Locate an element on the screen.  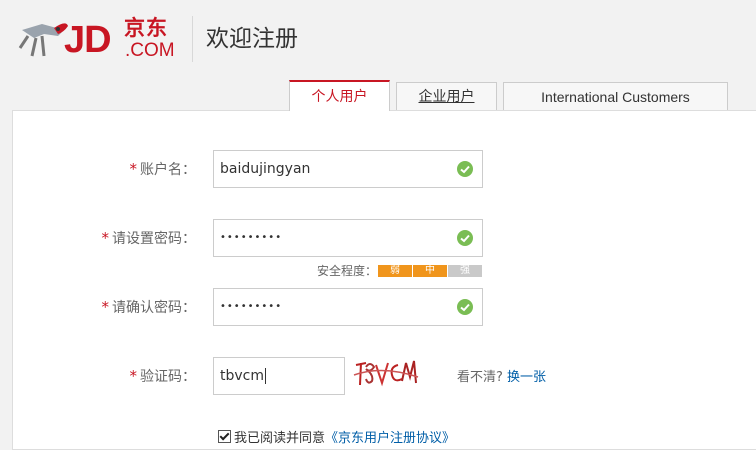
strength-medium: 中 is located at coordinates (430, 271).